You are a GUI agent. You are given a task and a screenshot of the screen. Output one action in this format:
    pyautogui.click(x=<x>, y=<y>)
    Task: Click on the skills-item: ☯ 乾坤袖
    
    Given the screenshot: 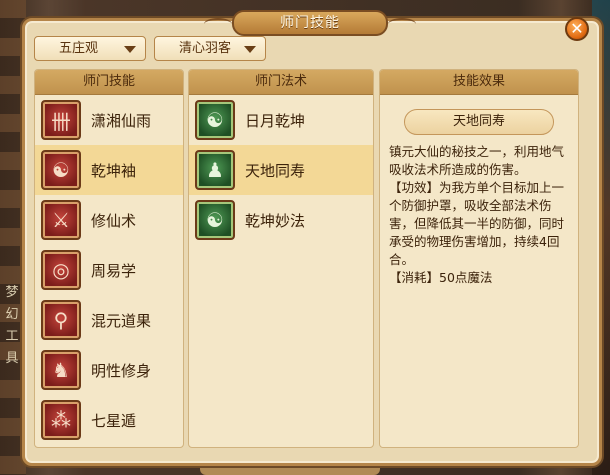 What is the action you would take?
    pyautogui.click(x=109, y=170)
    